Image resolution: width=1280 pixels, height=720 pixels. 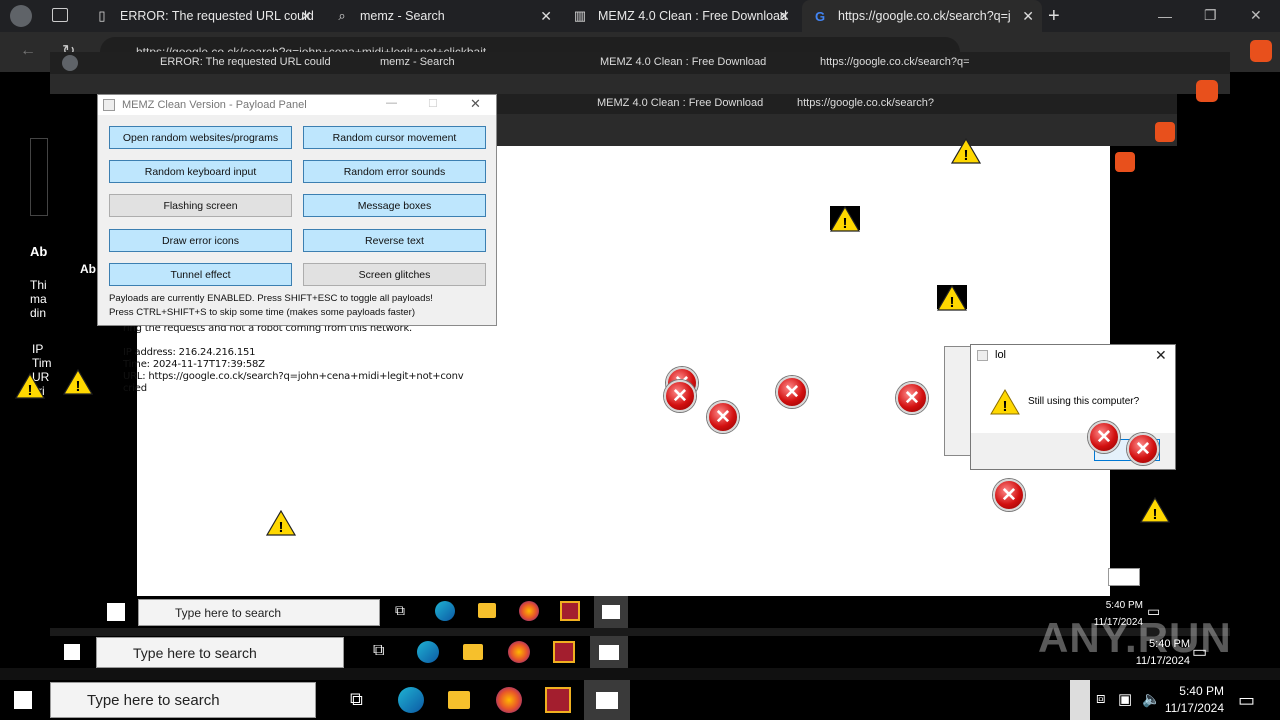 I want to click on back-icon: ←, so click(x=28, y=51).